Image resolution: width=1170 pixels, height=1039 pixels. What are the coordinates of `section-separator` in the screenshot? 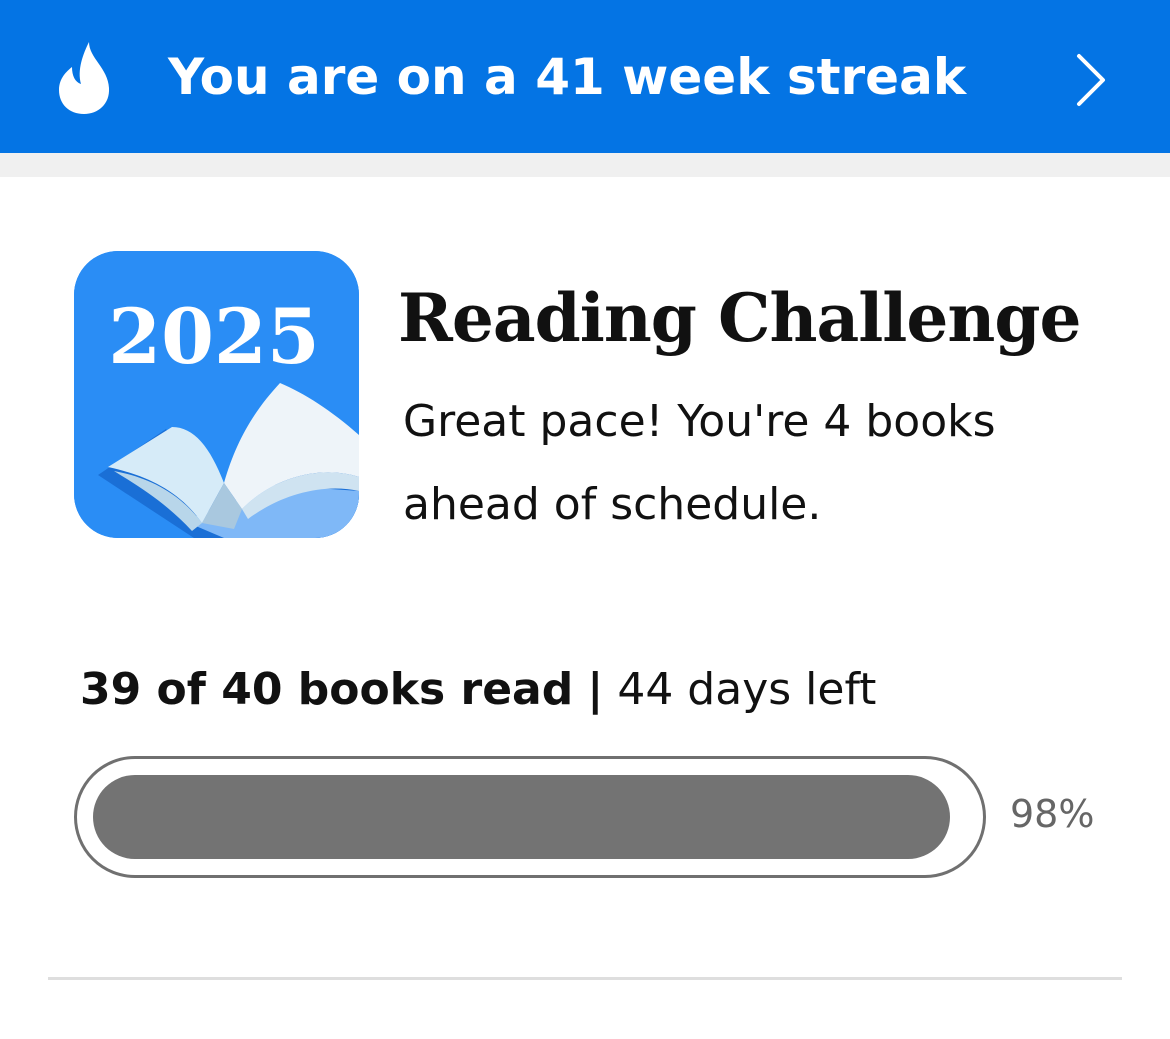 It's located at (585, 165).